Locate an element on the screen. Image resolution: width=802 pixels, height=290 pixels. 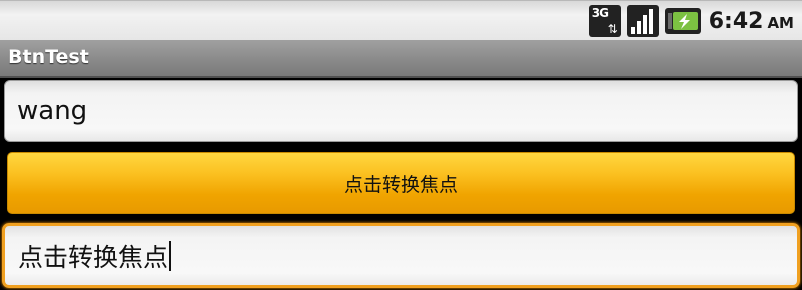
switch-focus-button-label: 点击转换焦点 is located at coordinates (400, 184).